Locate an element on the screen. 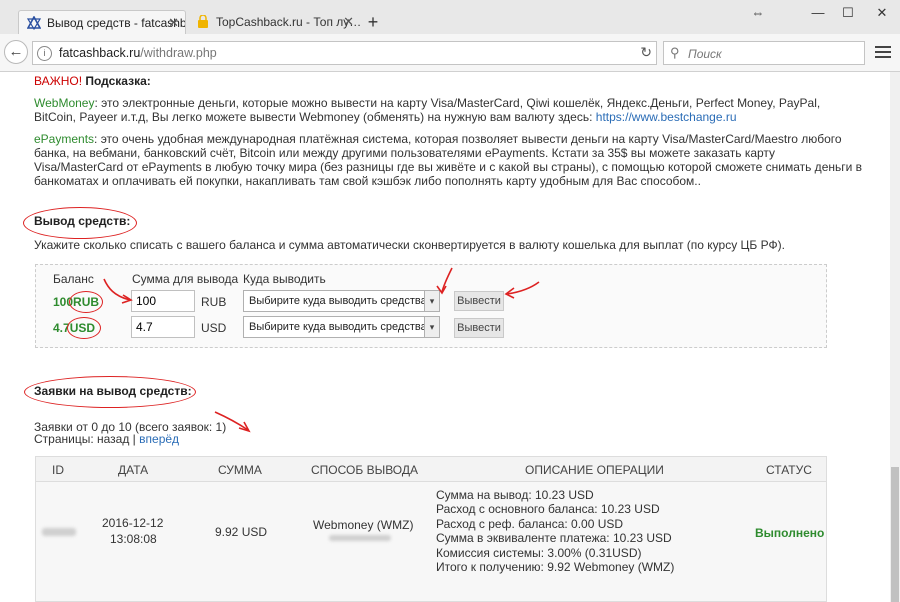 This screenshot has height=602, width=900. close-window-icon: ✕ is located at coordinates (882, 13).